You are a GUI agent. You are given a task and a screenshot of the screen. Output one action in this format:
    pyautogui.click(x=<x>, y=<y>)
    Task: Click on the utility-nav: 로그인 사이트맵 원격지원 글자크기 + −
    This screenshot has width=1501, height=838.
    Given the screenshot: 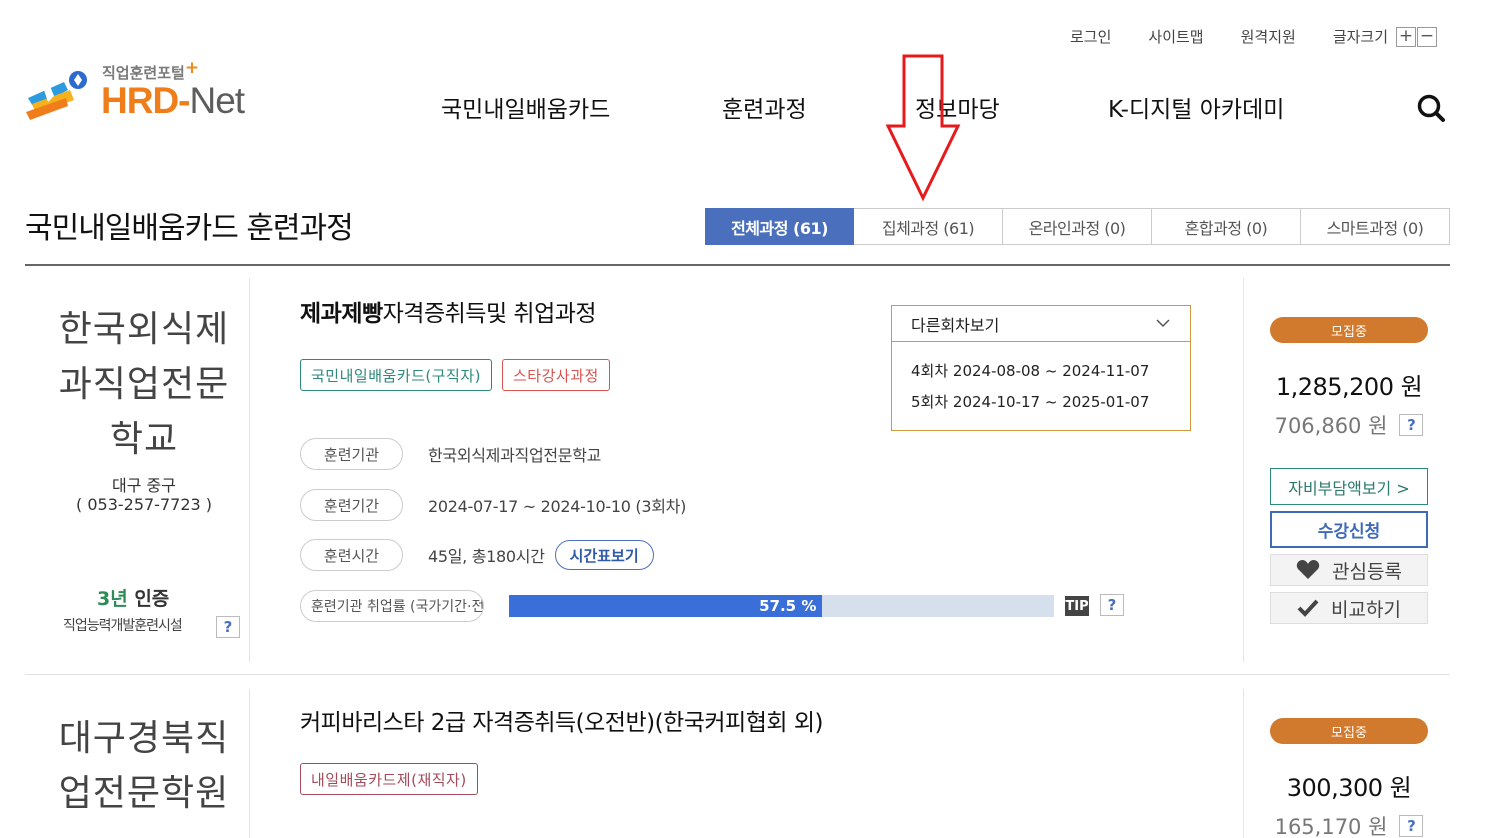 What is the action you would take?
    pyautogui.click(x=1254, y=36)
    